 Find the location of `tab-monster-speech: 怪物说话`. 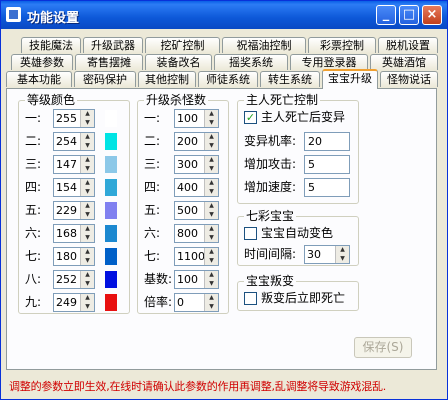

tab-monster-speech: 怪物说话 is located at coordinates (409, 79).